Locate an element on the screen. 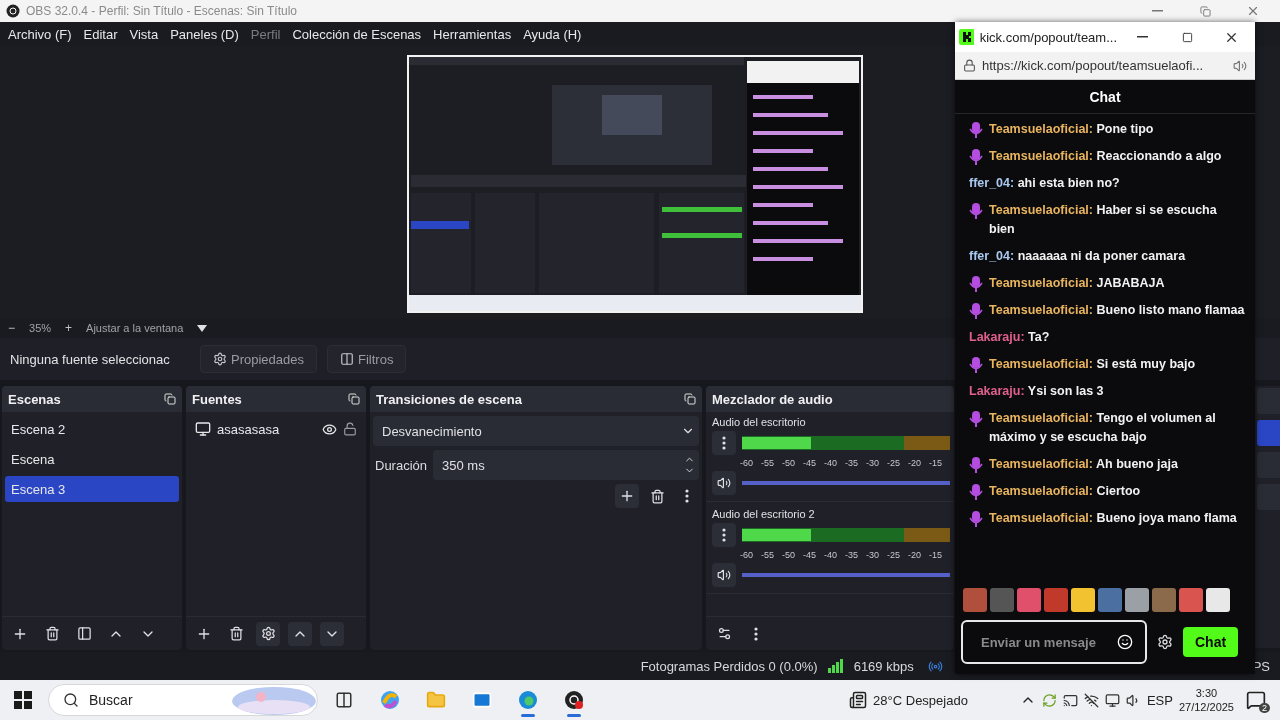 This screenshot has width=1280, height=720. language-label: ESP is located at coordinates (1159, 700).